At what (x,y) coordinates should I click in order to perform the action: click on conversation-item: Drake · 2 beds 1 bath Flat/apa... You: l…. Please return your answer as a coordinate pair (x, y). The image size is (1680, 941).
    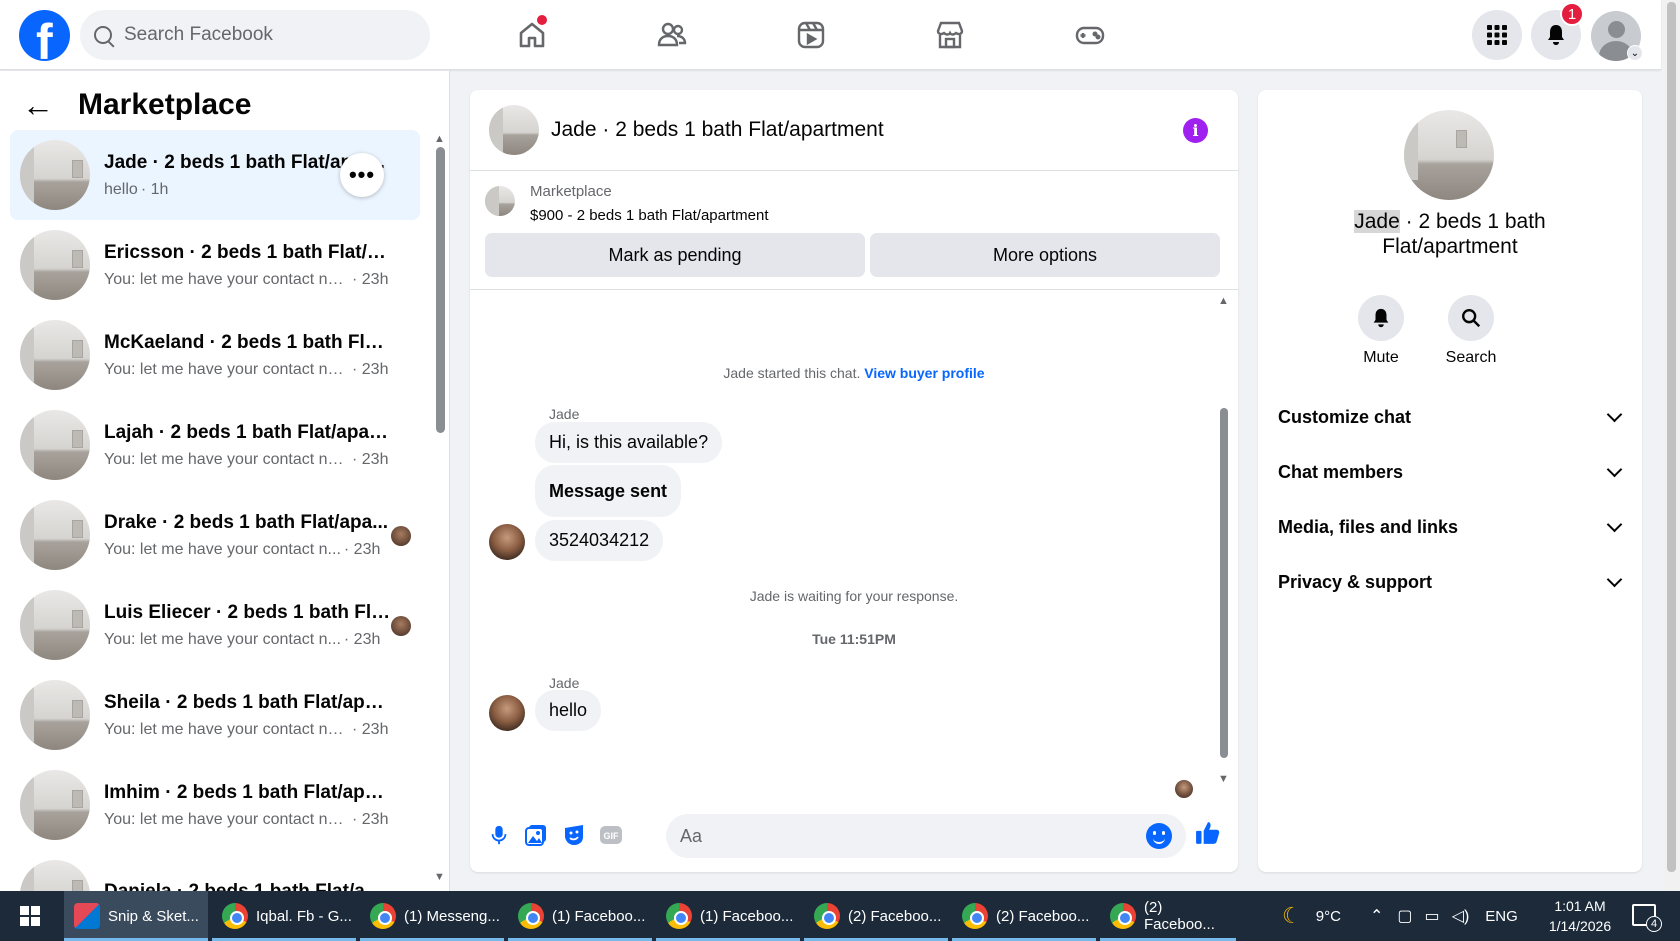
    Looking at the image, I should click on (215, 535).